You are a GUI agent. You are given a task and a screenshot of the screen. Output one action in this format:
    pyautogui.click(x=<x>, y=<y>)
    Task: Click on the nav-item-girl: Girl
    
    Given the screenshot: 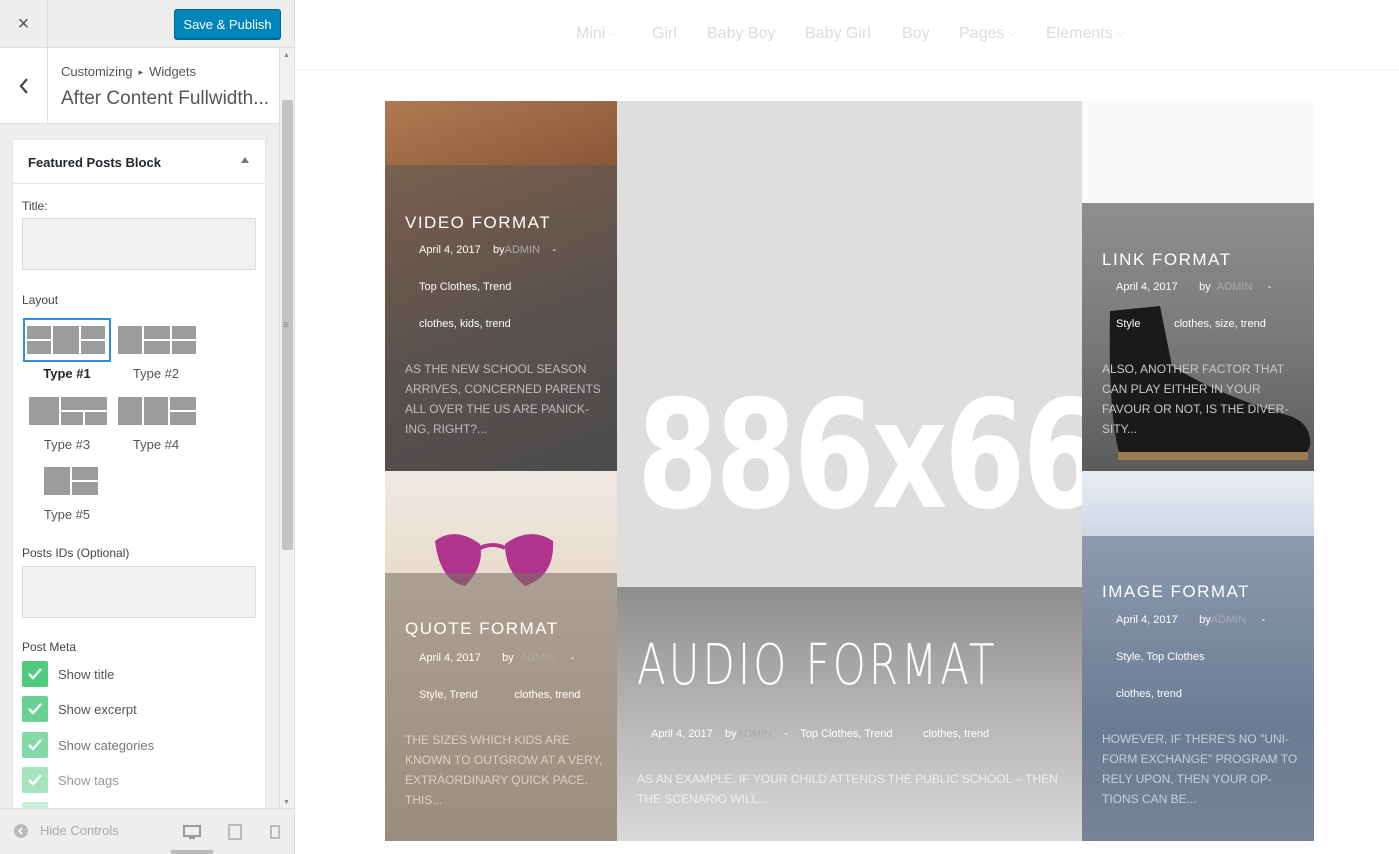 What is the action you would take?
    pyautogui.click(x=664, y=34)
    